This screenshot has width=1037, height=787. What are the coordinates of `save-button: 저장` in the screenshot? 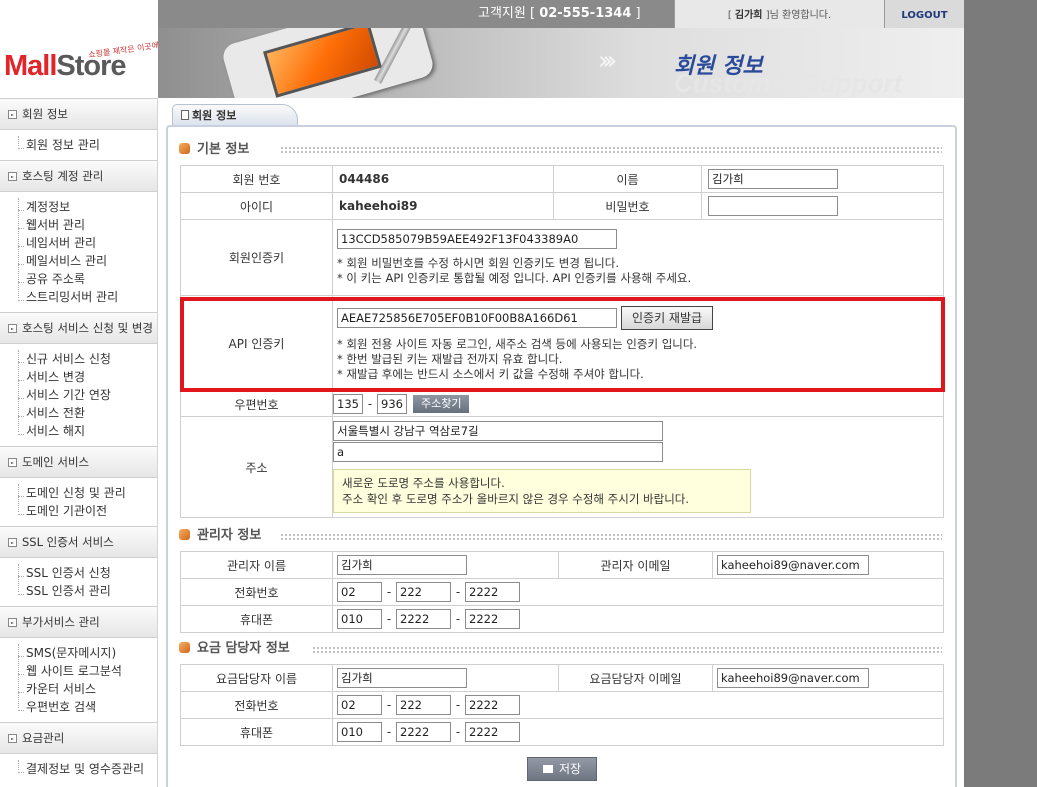 It's located at (562, 769).